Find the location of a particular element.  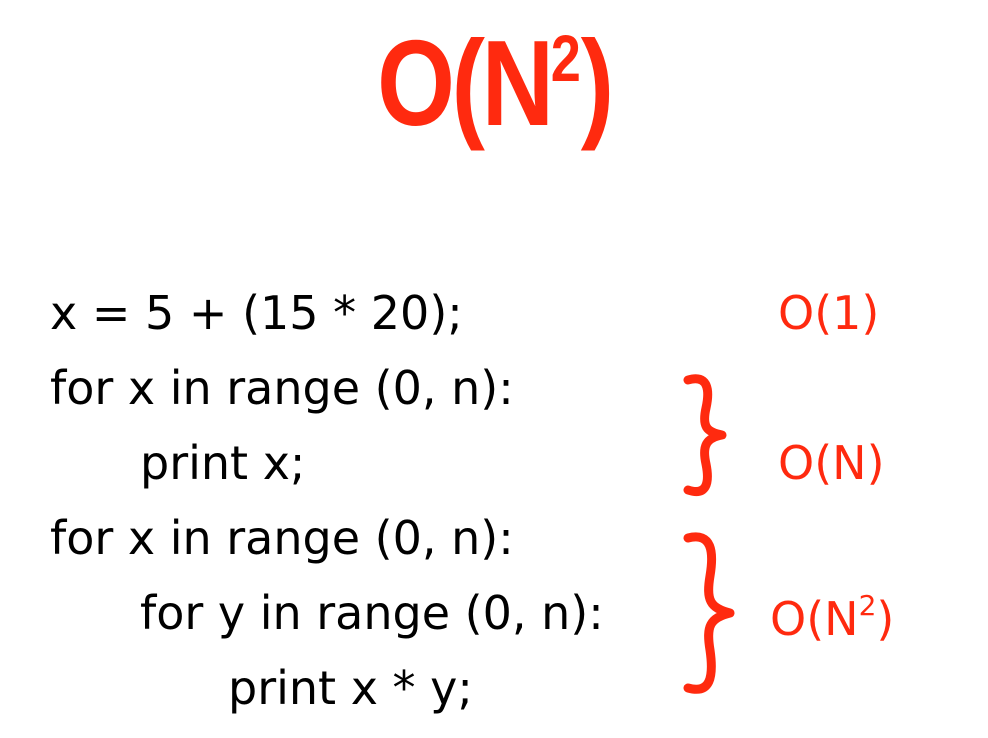

annotation-linear: O(N) is located at coordinates (831, 463).